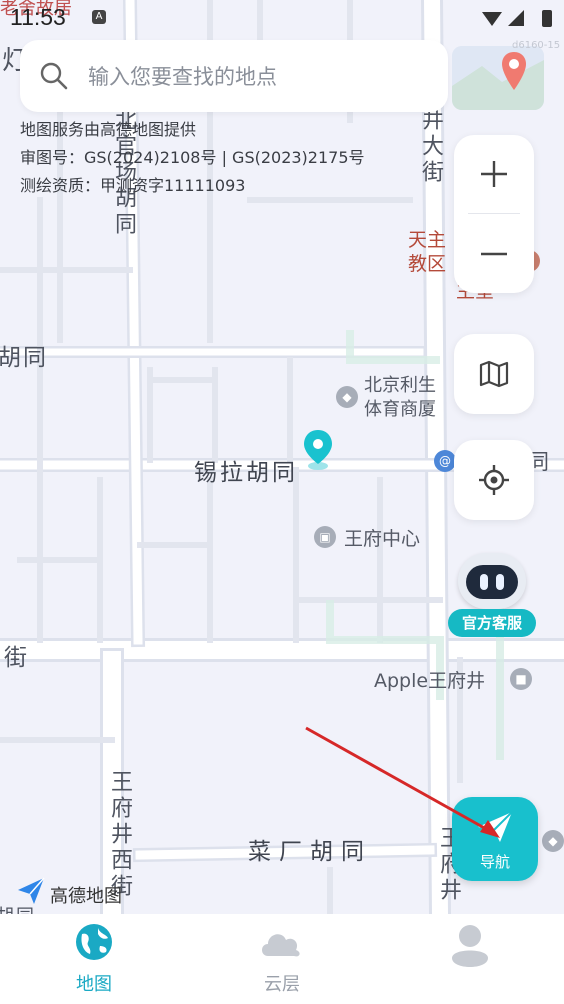 This screenshot has height=1004, width=564. Describe the element at coordinates (263, 77) in the screenshot. I see `search-input` at that location.